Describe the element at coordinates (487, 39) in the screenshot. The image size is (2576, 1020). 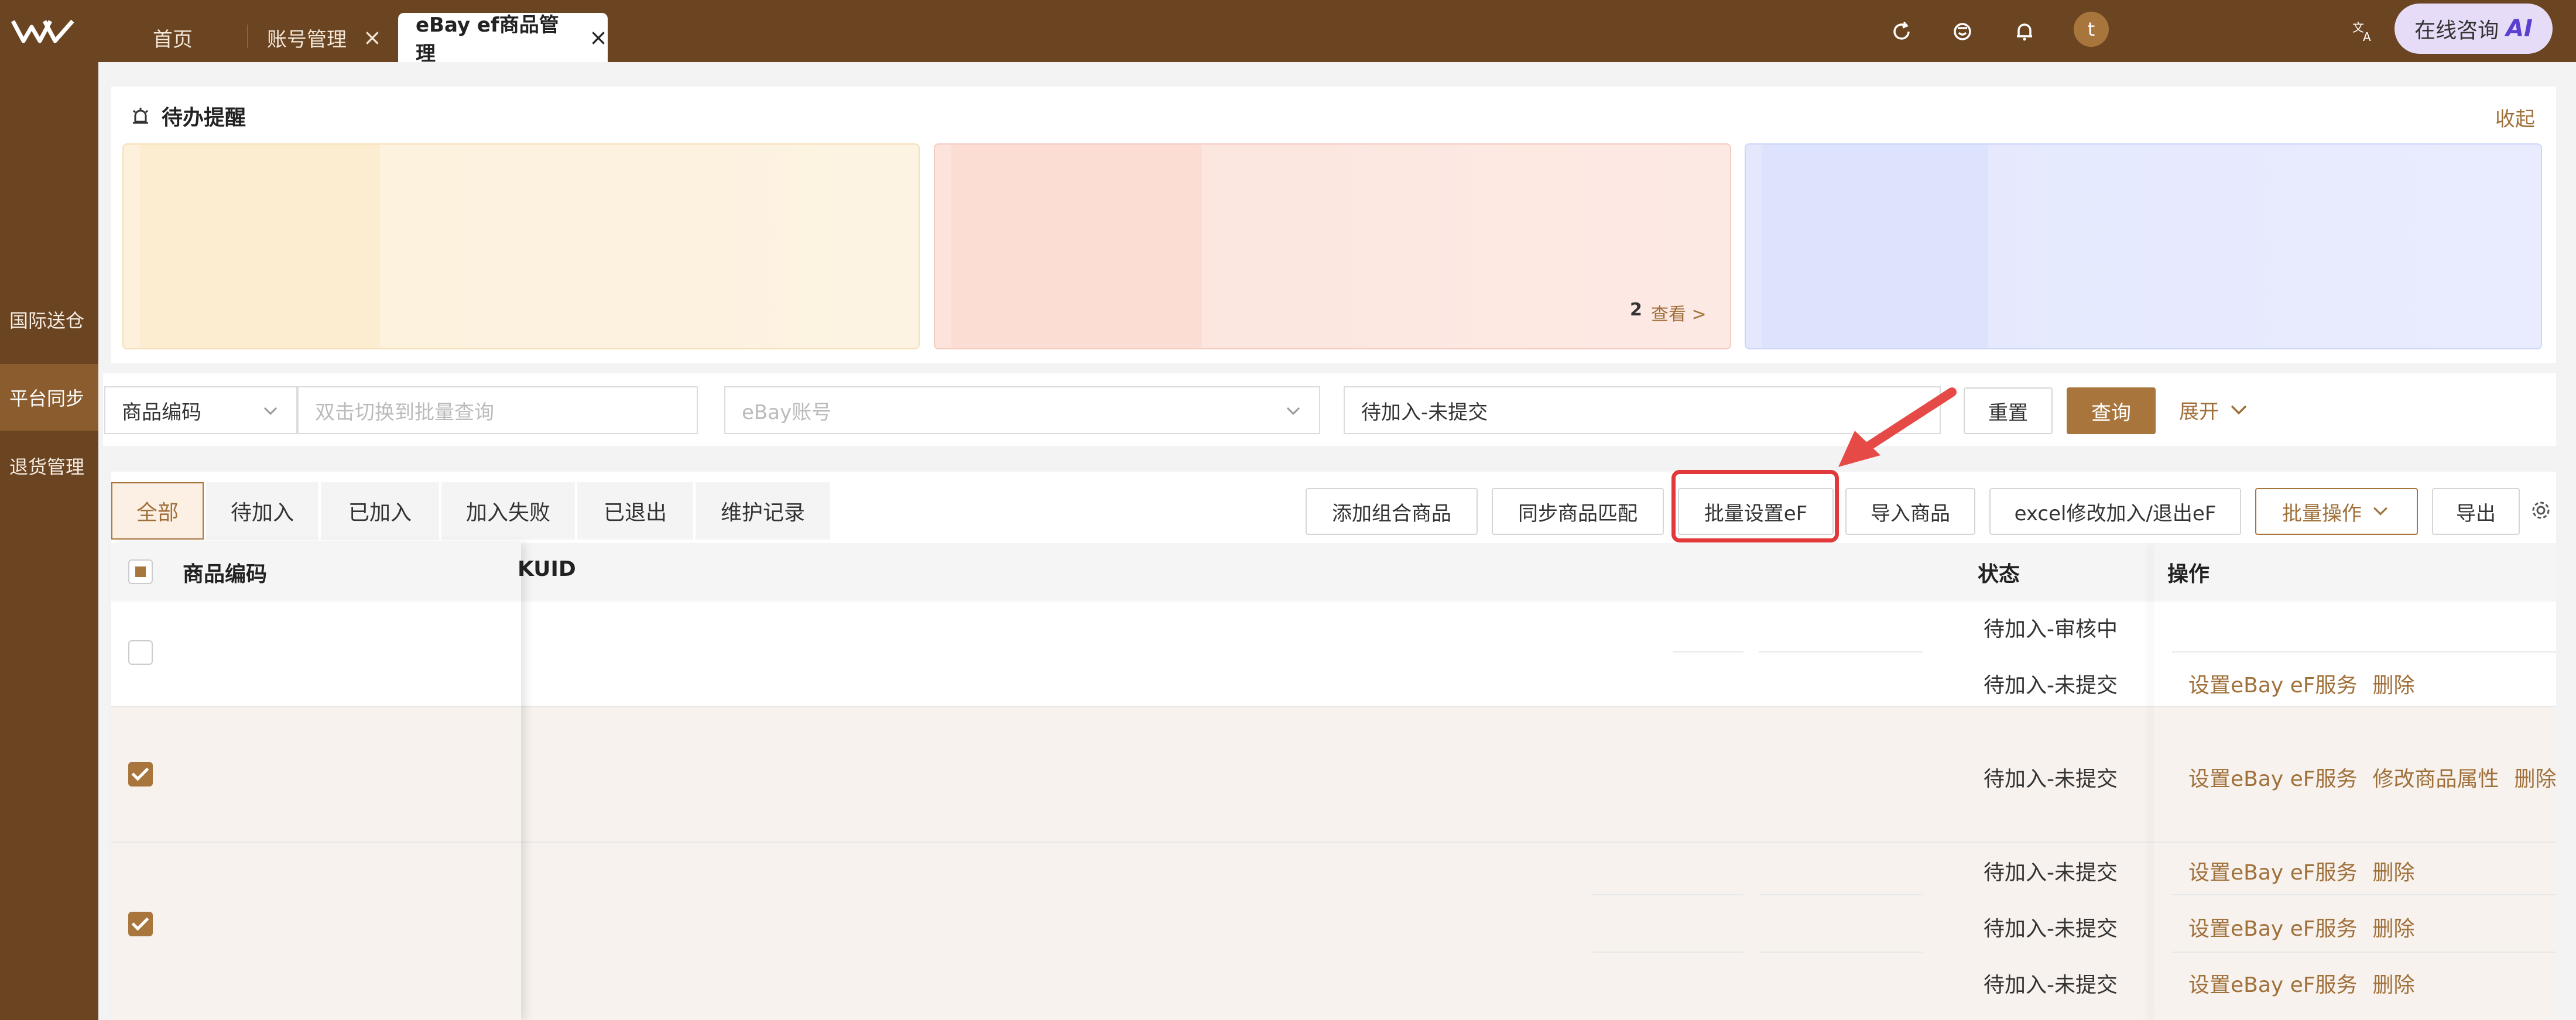
I see `tab-label: eBay ef商品管理` at that location.